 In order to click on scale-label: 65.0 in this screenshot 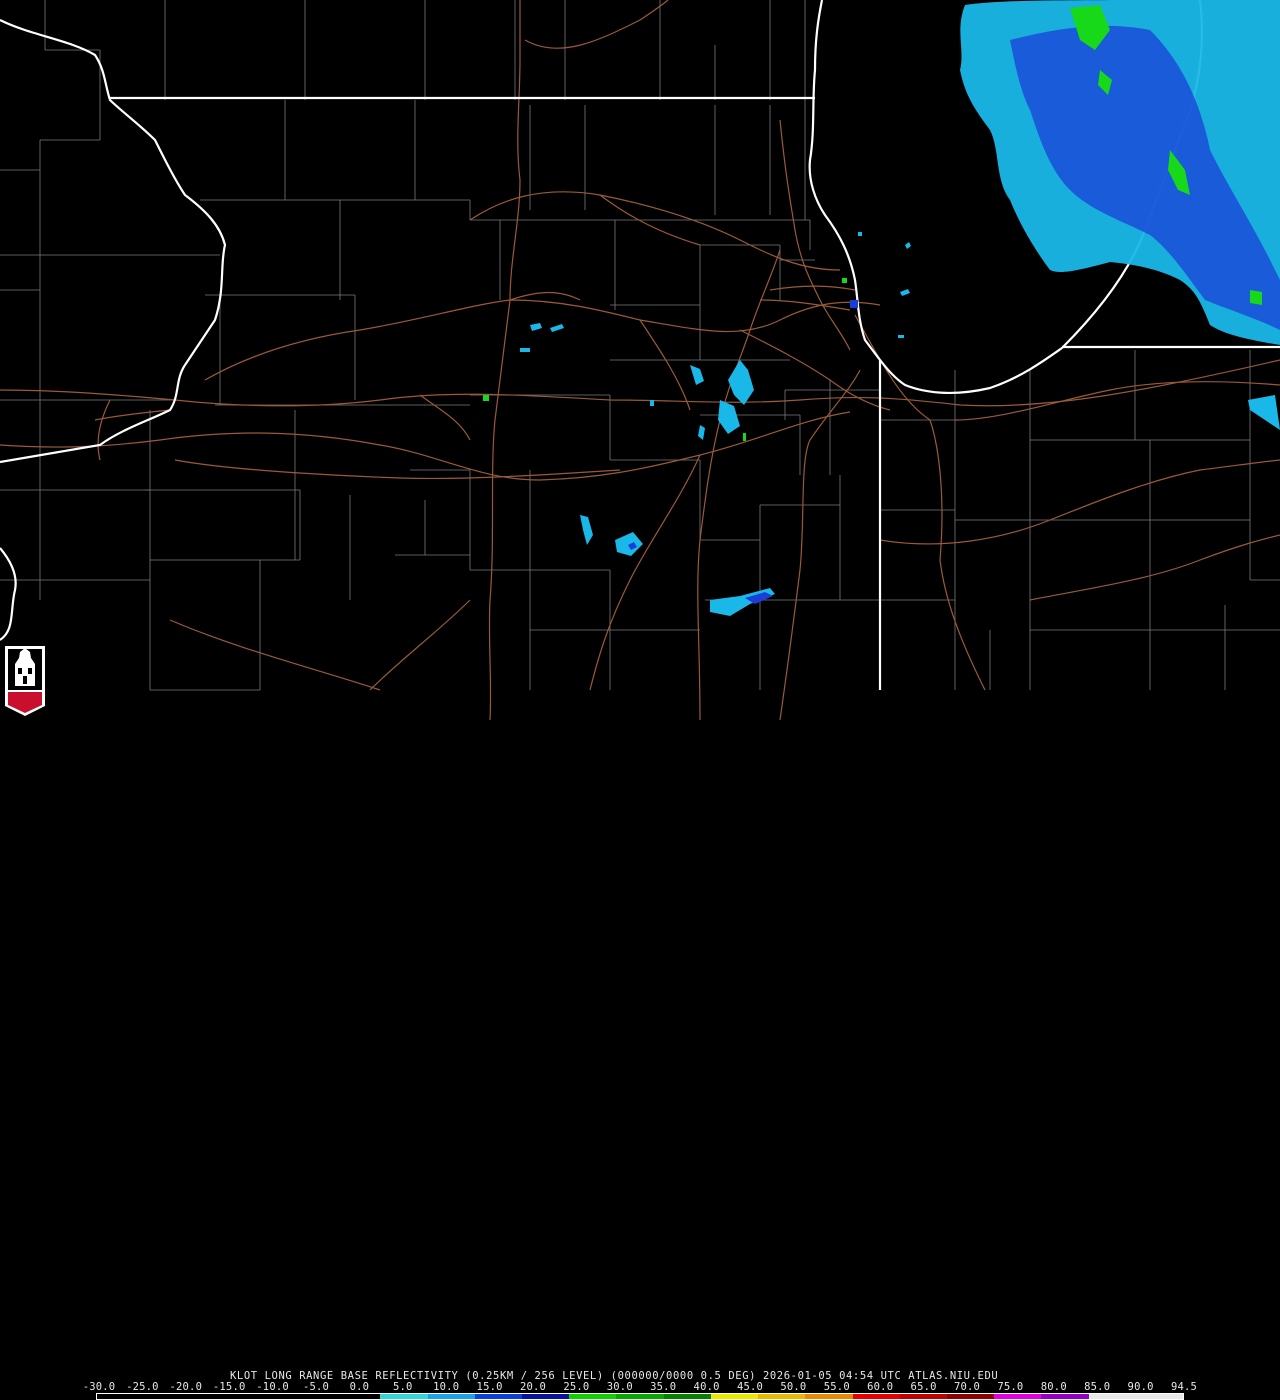, I will do `click(923, 1387)`.